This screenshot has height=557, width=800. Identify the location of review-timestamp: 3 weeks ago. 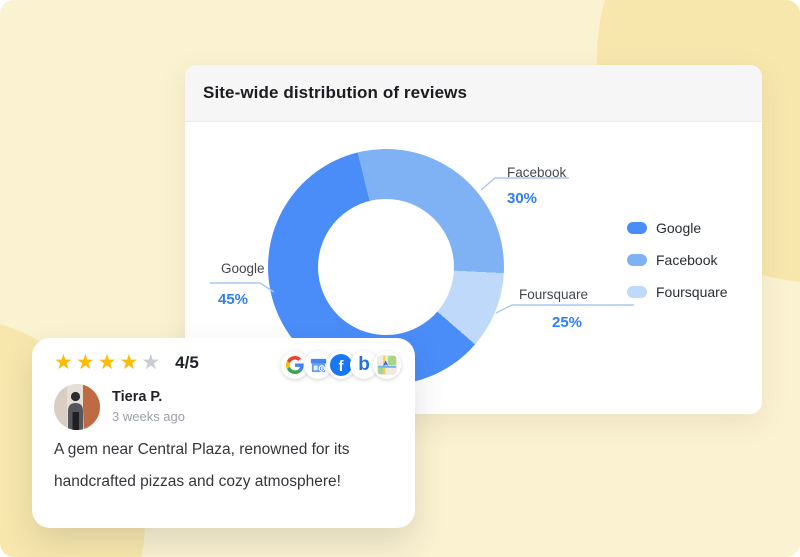
(148, 416).